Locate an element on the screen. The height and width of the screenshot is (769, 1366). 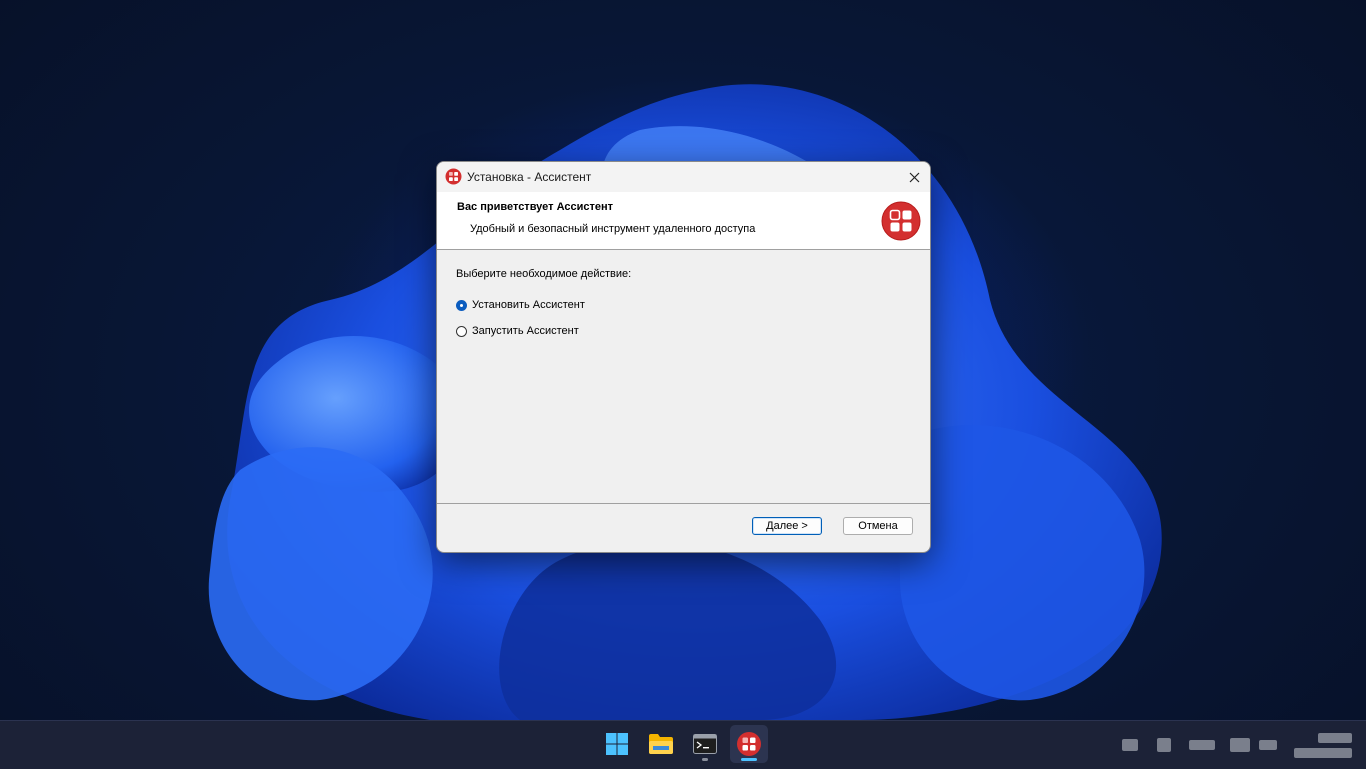
install-option-label: Установить Ассистент is located at coordinates (528, 305).